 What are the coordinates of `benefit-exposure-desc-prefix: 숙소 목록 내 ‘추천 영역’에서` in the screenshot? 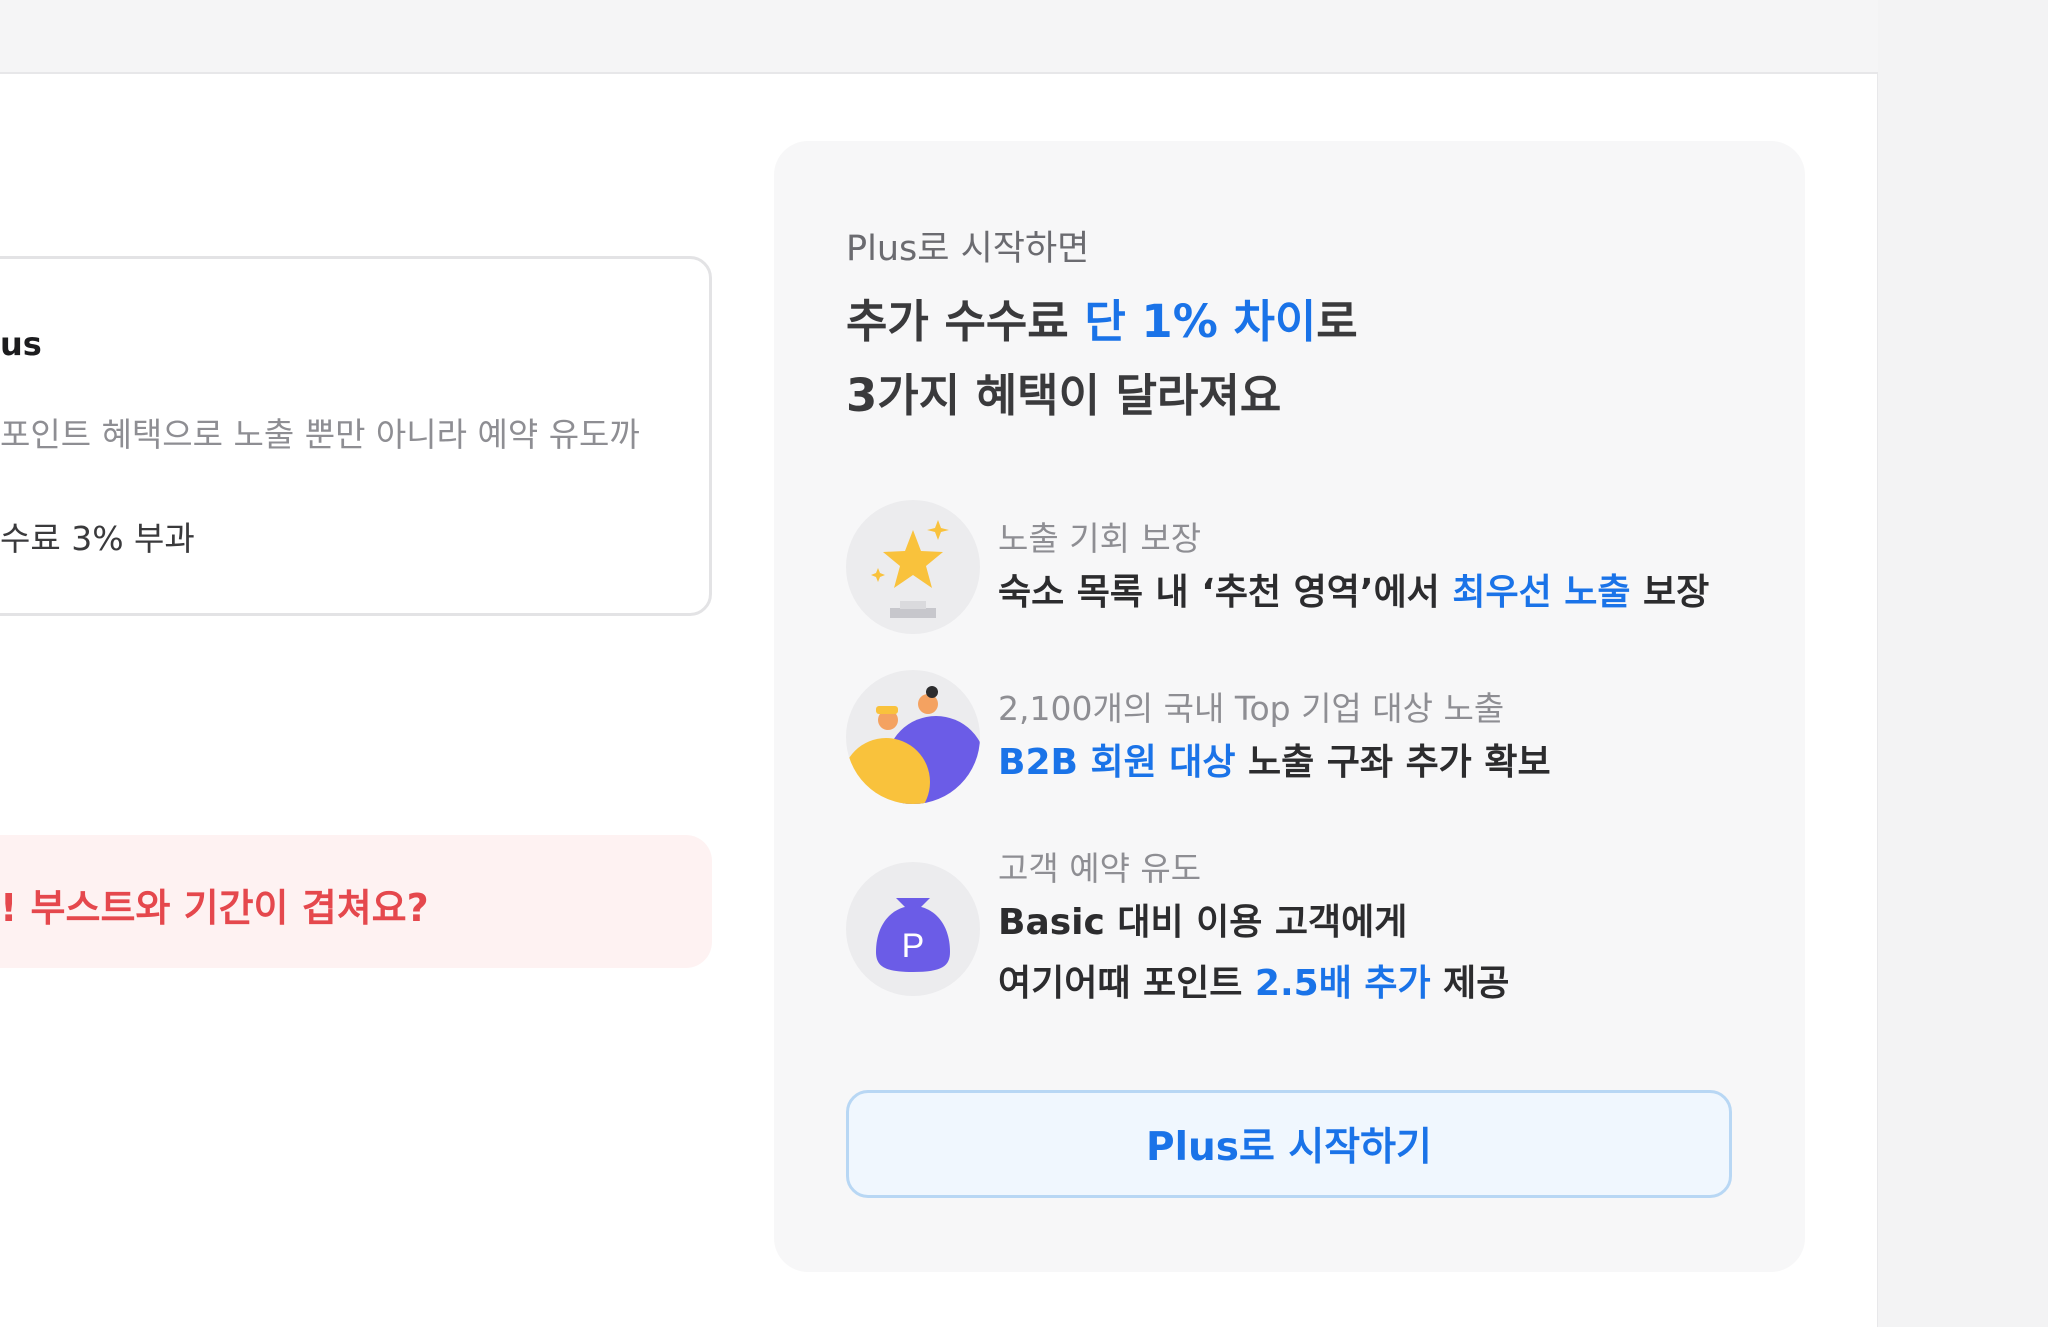 It's located at (1225, 592).